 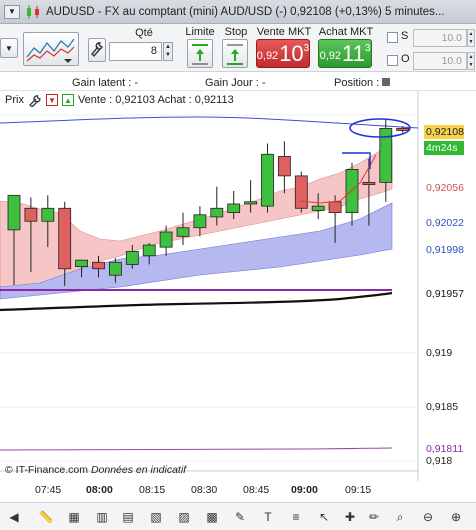 I want to click on wrench-icon, so click(x=97, y=50).